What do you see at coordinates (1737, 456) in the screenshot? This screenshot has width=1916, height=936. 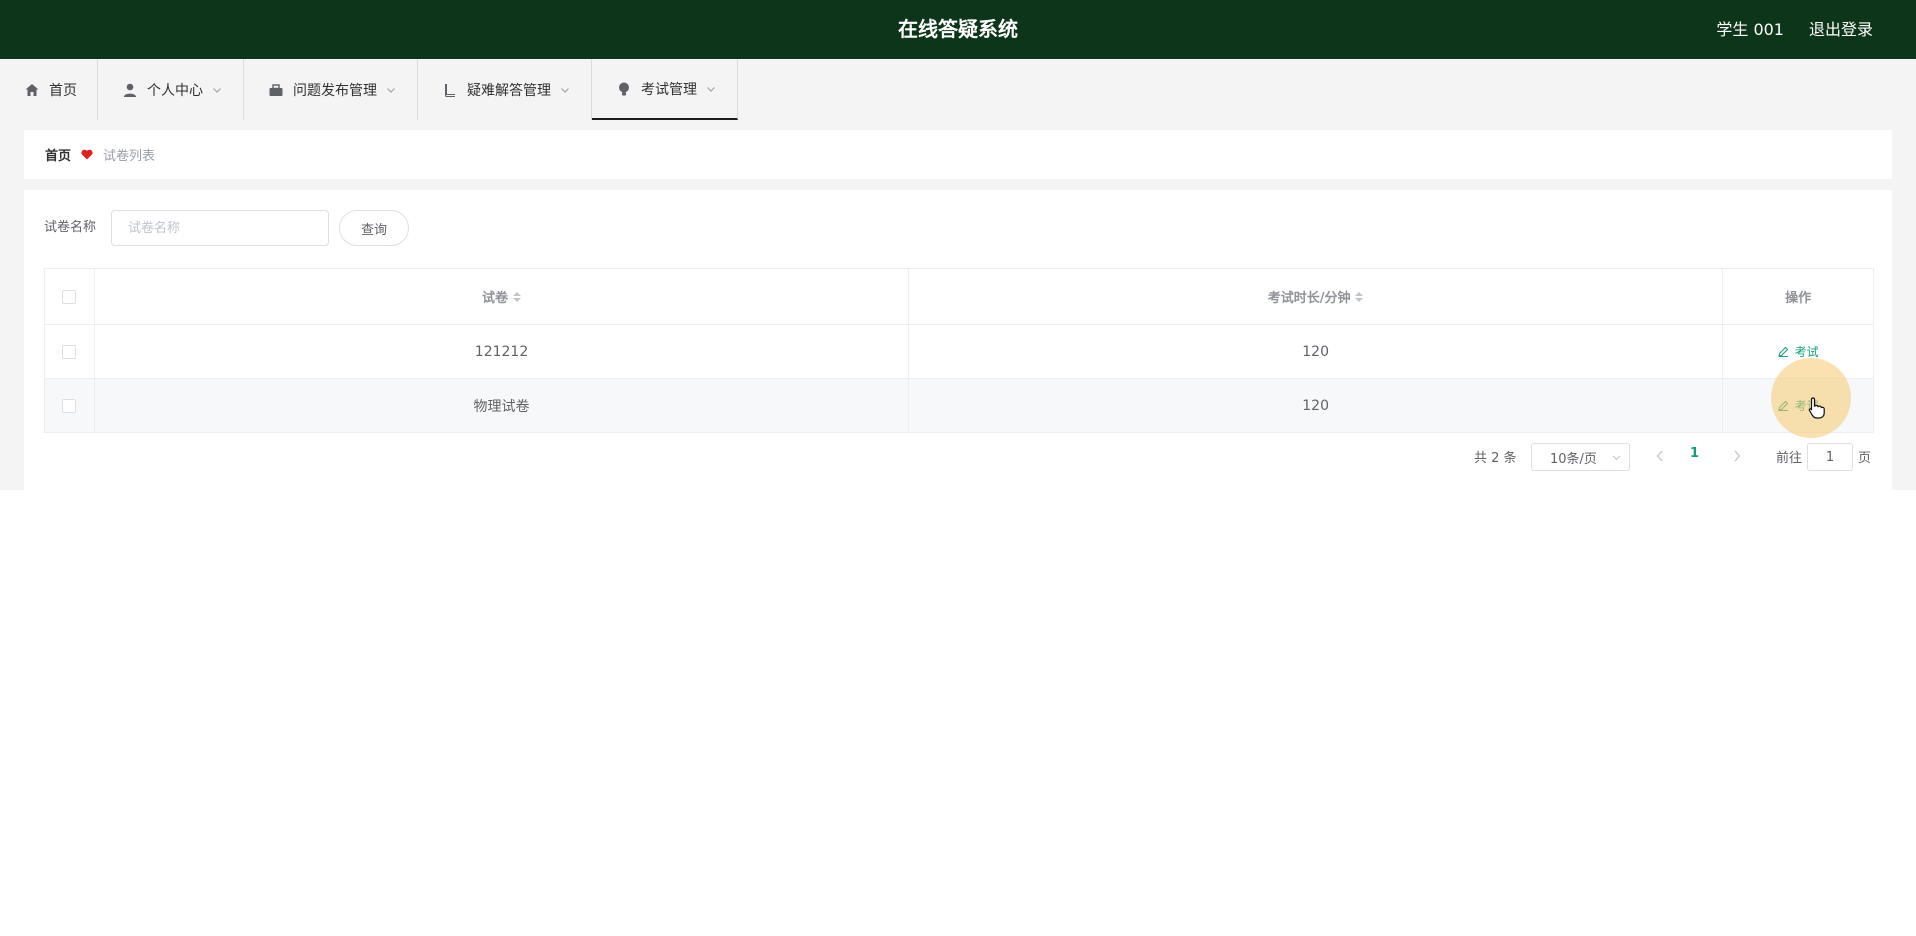 I see `next-page-icon` at bounding box center [1737, 456].